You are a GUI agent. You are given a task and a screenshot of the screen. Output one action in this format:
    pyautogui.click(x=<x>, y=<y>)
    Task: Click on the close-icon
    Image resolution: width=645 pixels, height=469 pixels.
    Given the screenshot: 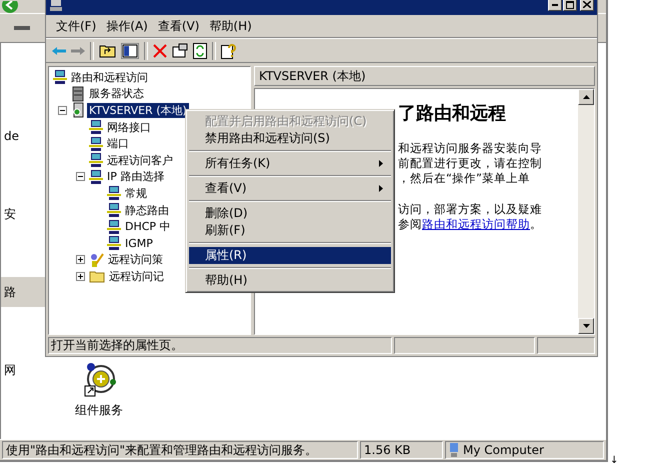 What is the action you would take?
    pyautogui.click(x=587, y=4)
    